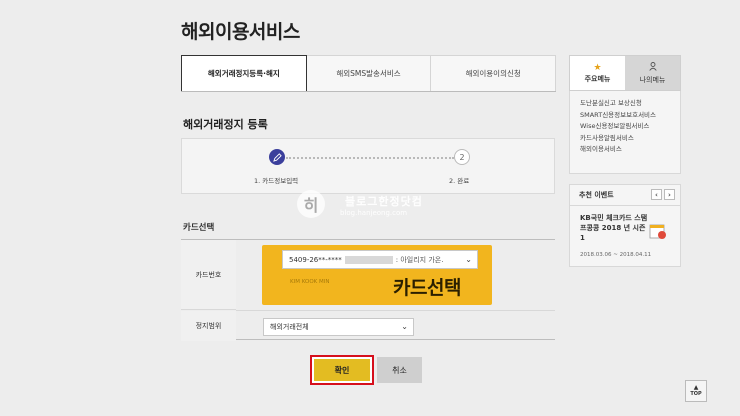 The width and height of the screenshot is (740, 416). I want to click on sidebar-tabs: ★ 주요메뉴 나의메뉴, so click(625, 73).